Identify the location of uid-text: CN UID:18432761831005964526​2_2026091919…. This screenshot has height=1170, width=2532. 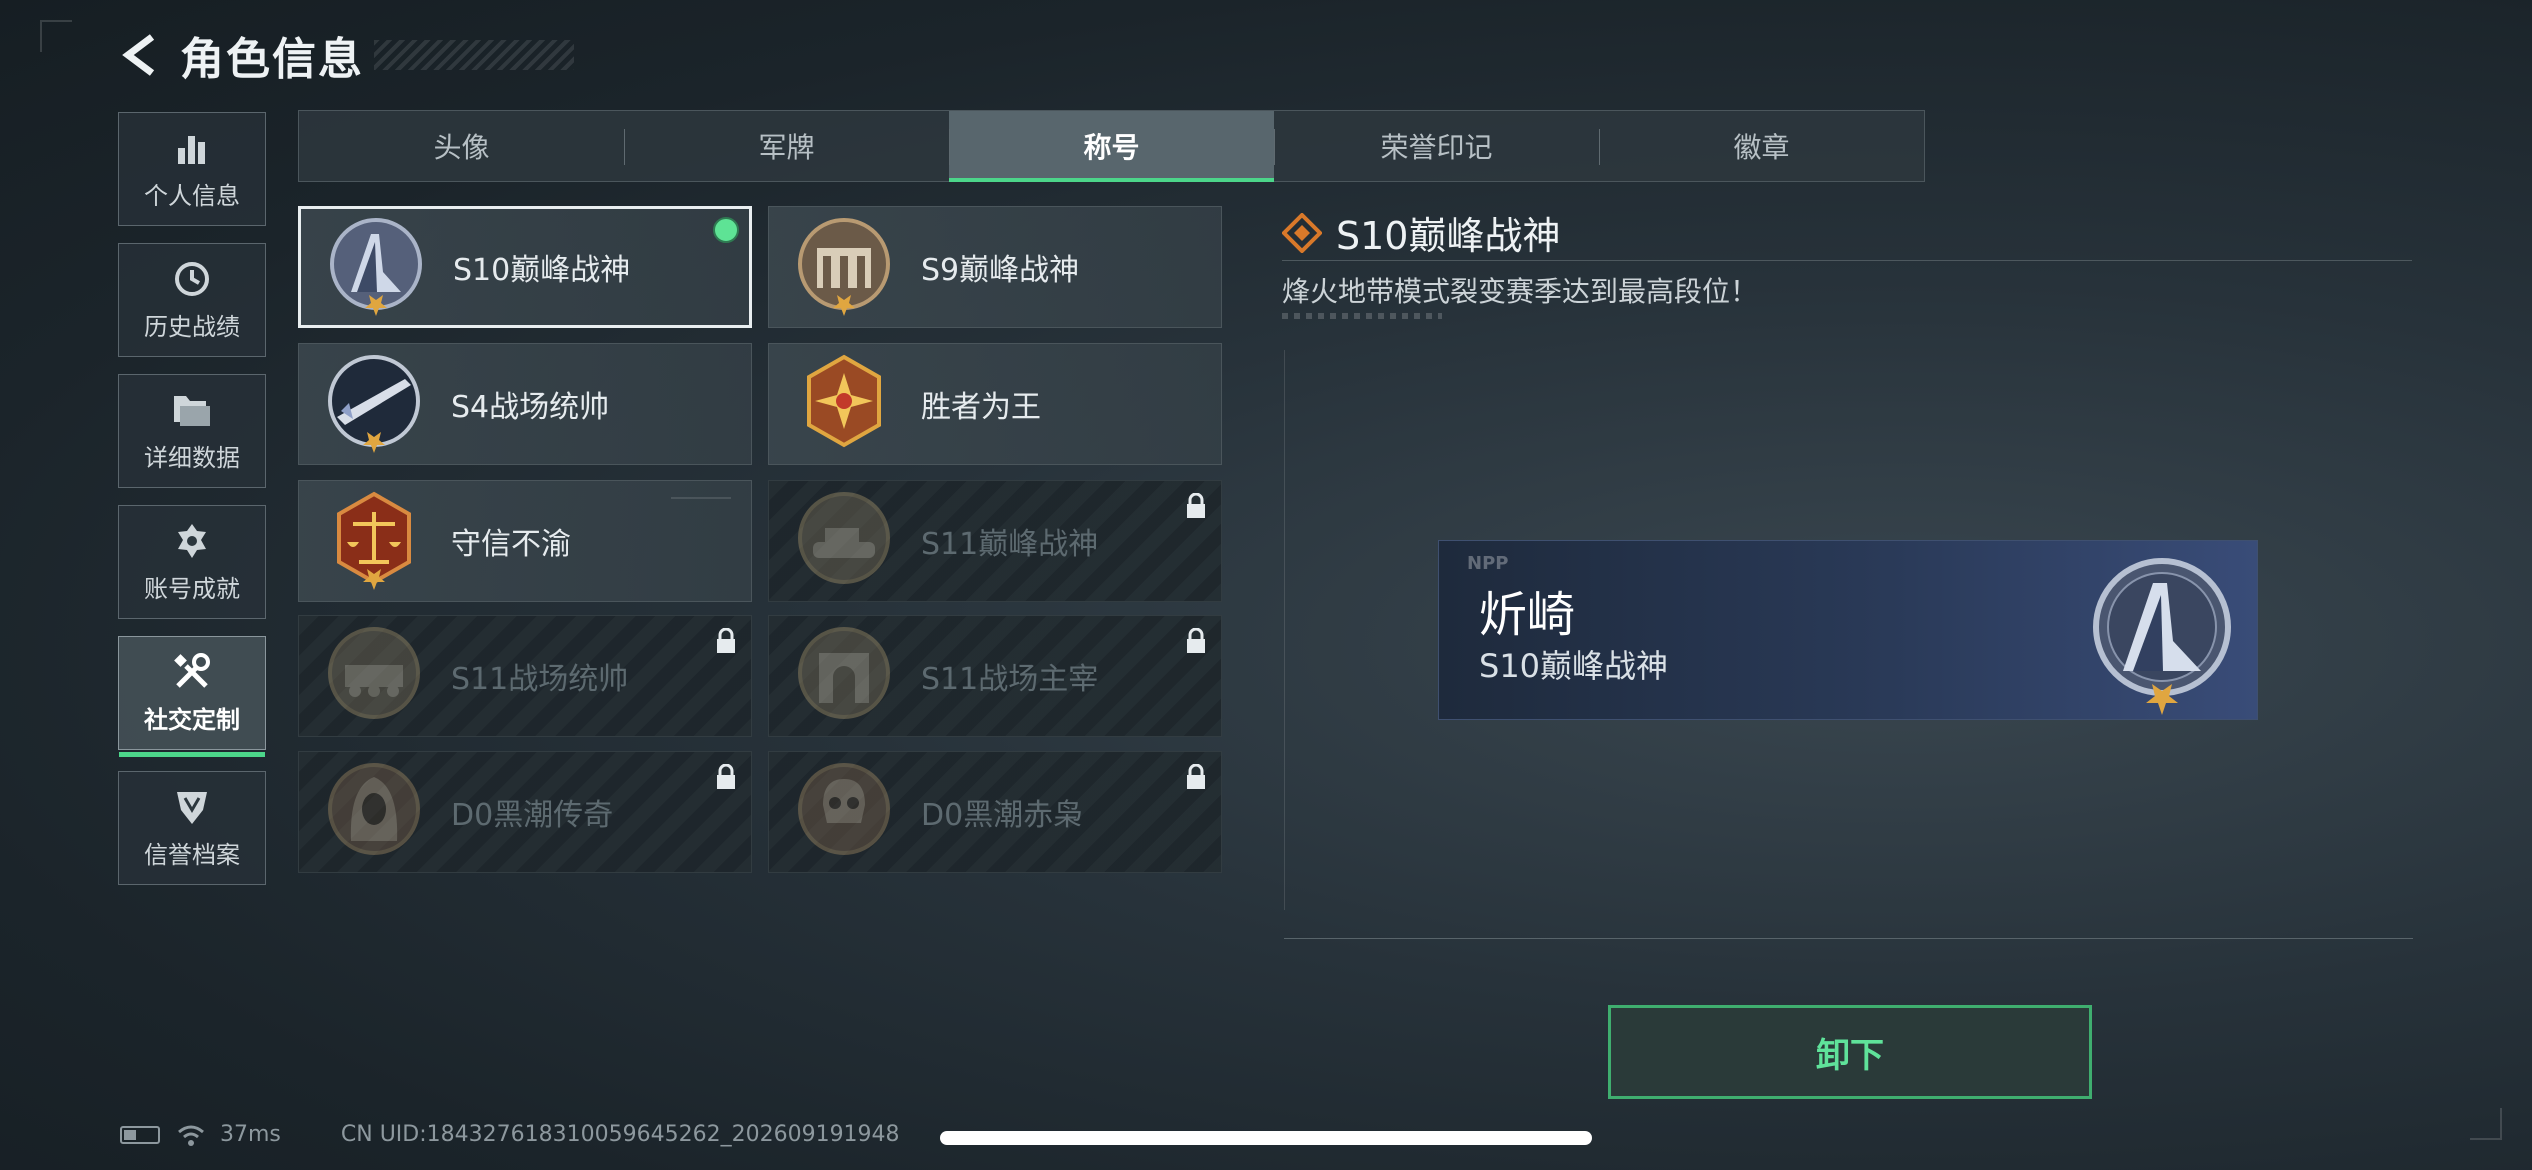
(620, 1134).